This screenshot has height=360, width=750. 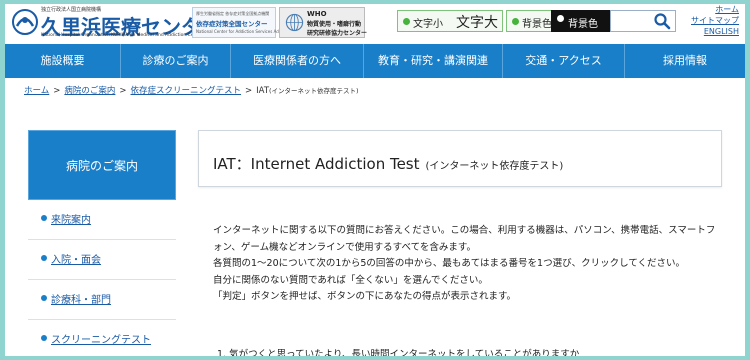 What do you see at coordinates (433, 61) in the screenshot?
I see `nav-item-education-research: 教育・研究・講演関連` at bounding box center [433, 61].